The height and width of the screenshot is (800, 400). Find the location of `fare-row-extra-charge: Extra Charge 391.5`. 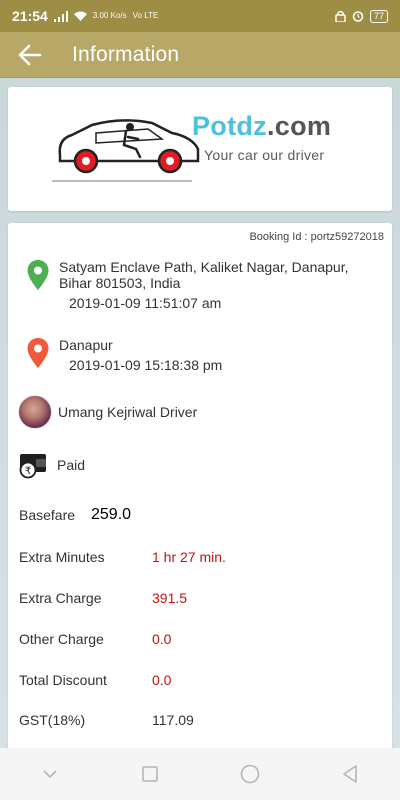

fare-row-extra-charge: Extra Charge 391.5 is located at coordinates (103, 598).